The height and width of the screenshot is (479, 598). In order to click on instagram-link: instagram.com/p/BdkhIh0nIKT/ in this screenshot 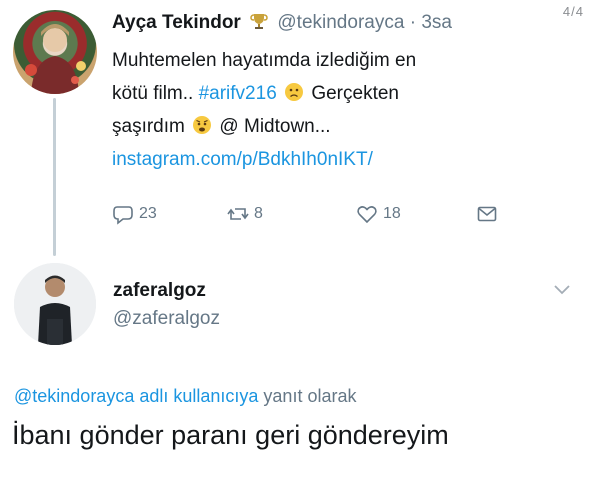, I will do `click(332, 159)`.